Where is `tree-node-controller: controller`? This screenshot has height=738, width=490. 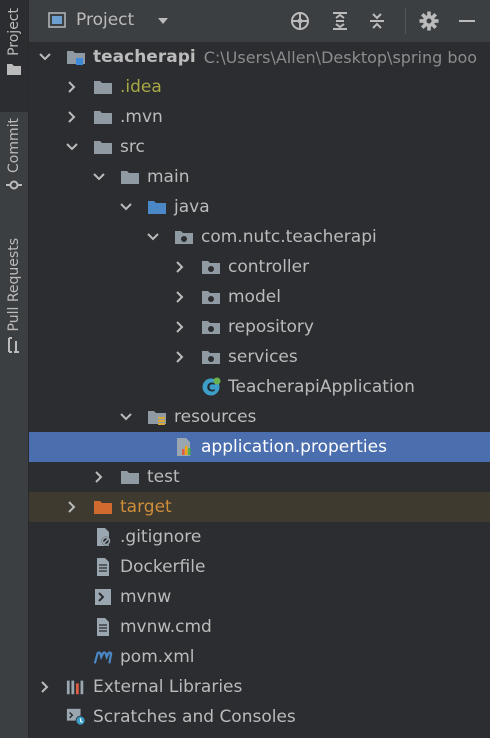 tree-node-controller: controller is located at coordinates (259, 267).